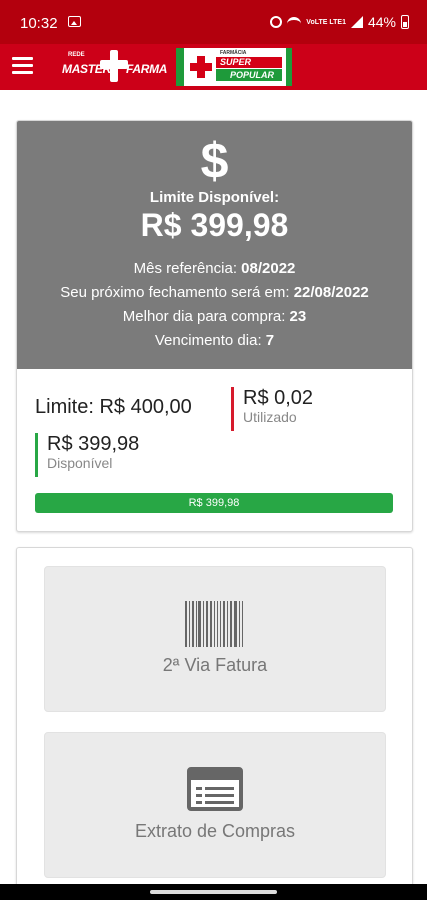  Describe the element at coordinates (201, 67) in the screenshot. I see `plus-icon` at that location.